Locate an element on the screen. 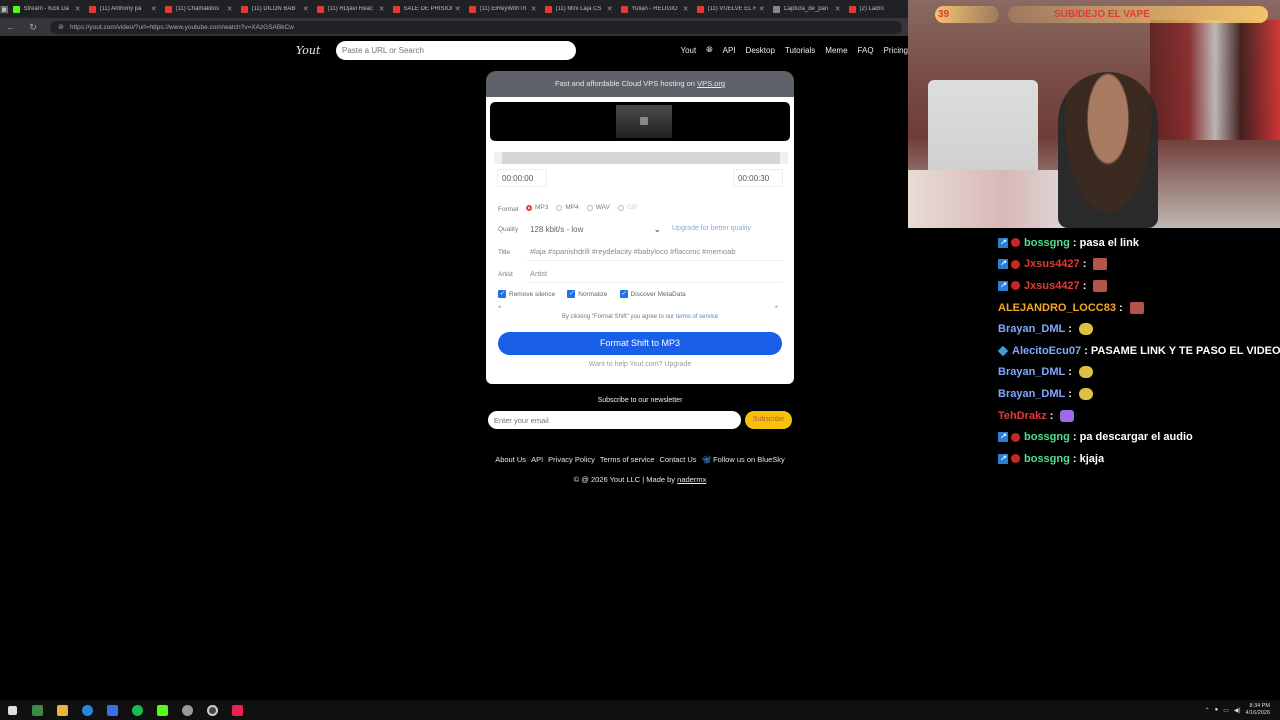 This screenshot has height=720, width=1280. format-mp4: MP4 is located at coordinates (567, 207).